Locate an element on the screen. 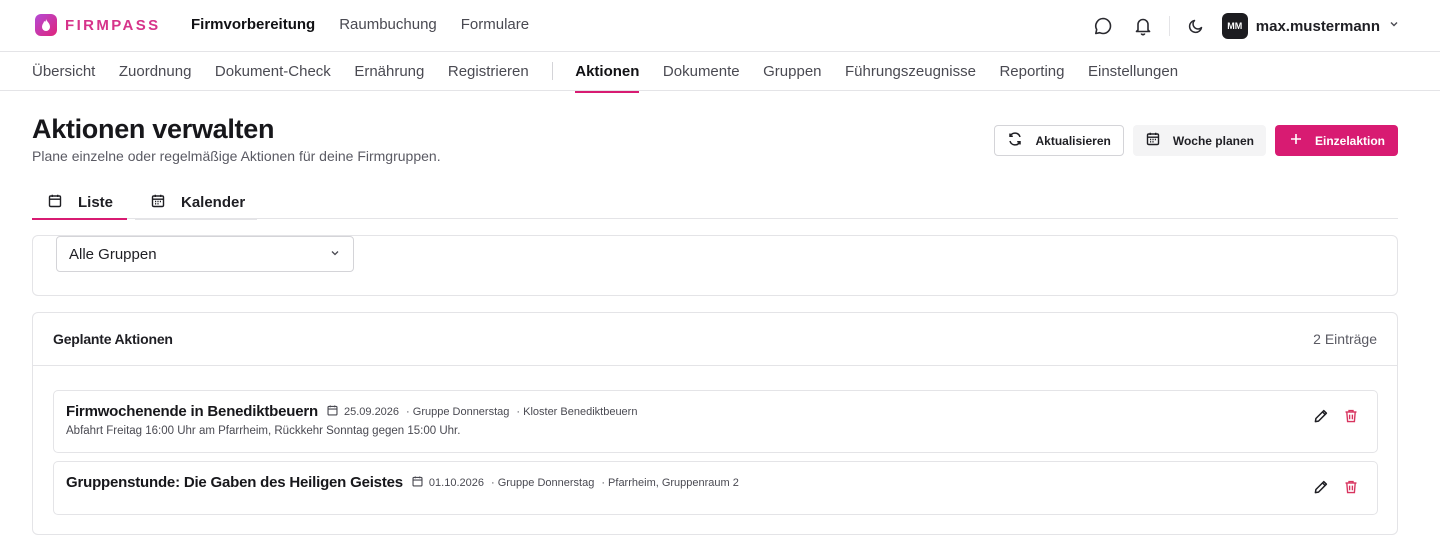 The height and width of the screenshot is (560, 1440). page-actions: Aktualisieren Woche planen Einzelaktion is located at coordinates (1196, 140).